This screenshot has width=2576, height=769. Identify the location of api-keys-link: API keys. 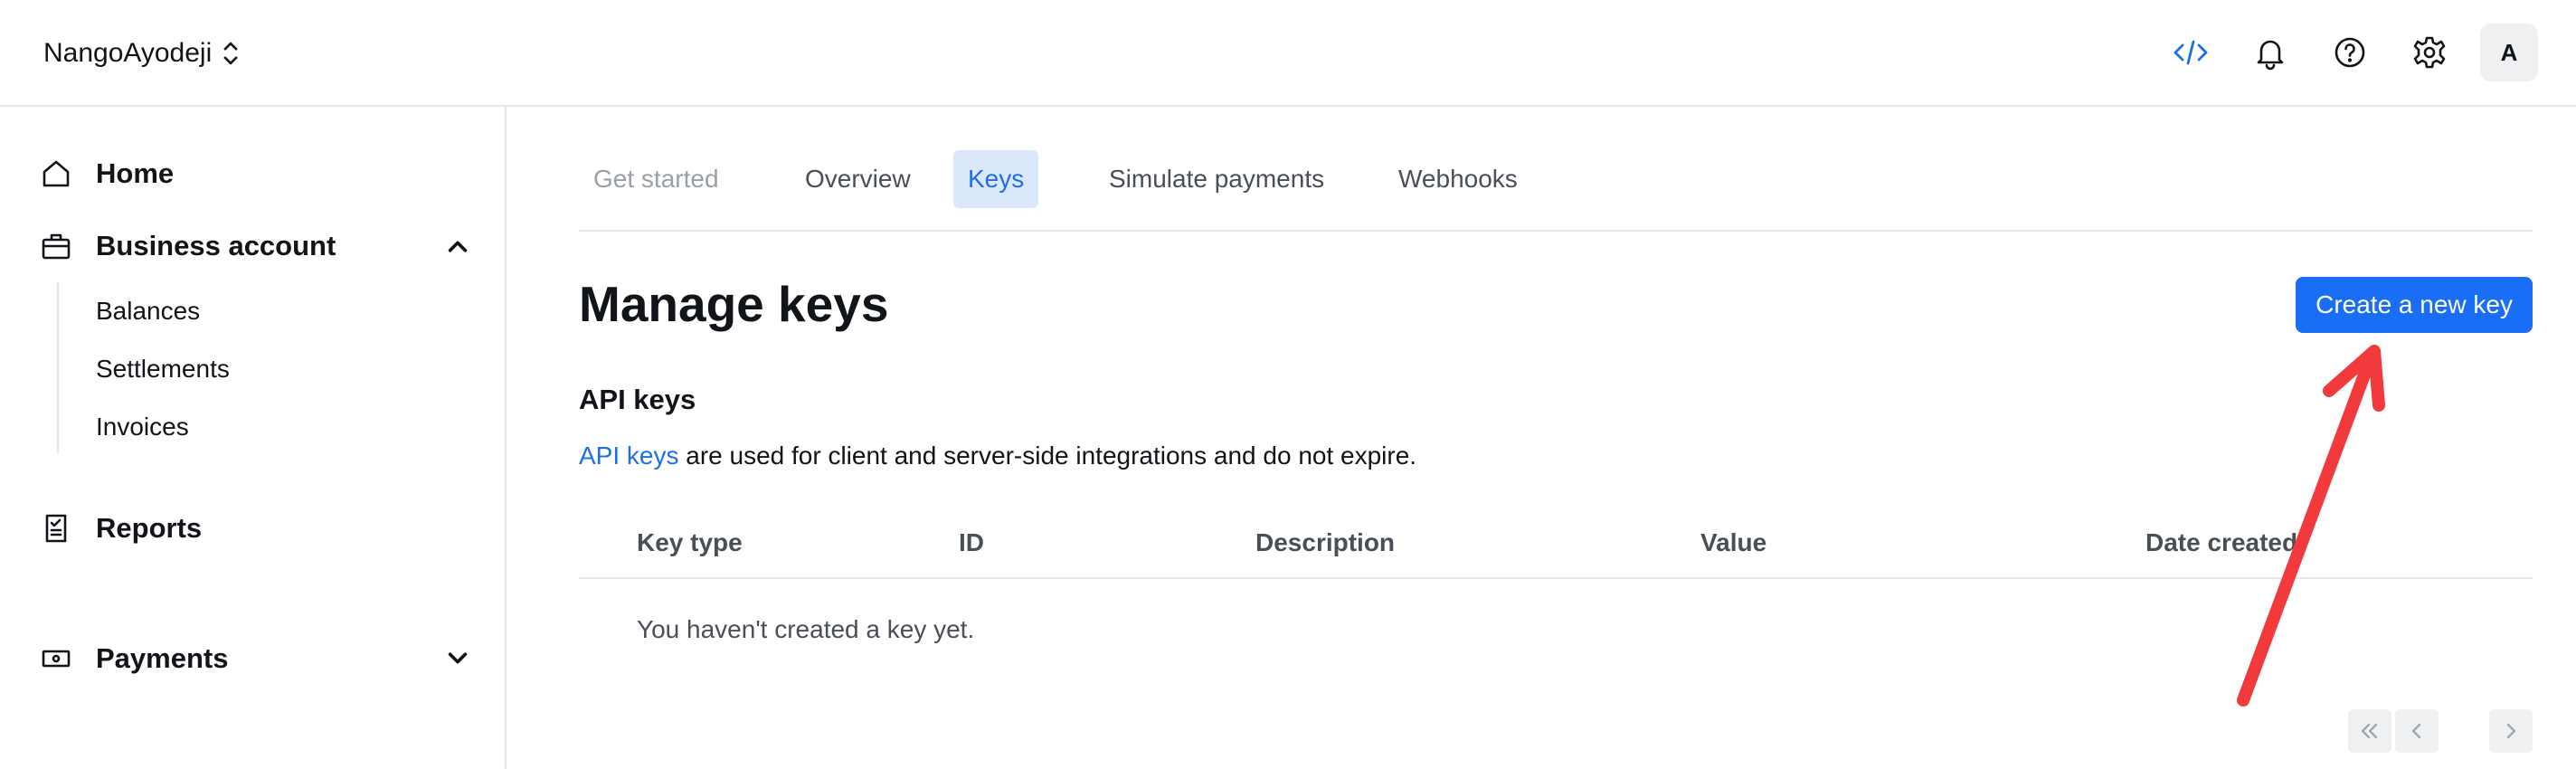
(629, 455).